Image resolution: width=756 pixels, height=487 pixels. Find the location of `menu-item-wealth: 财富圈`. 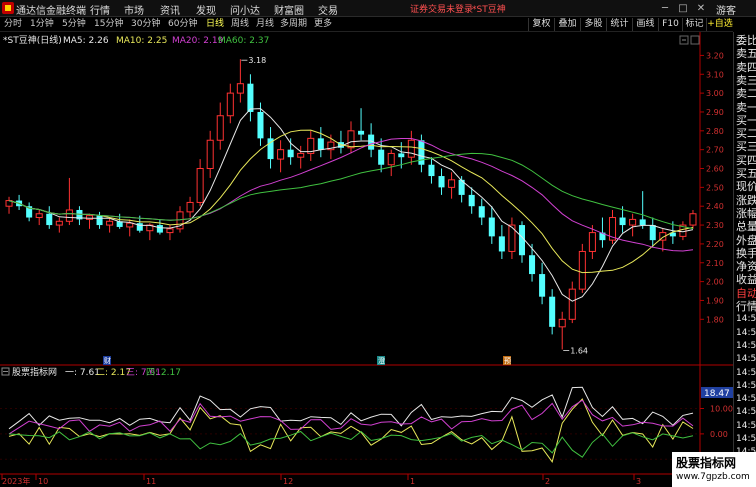

menu-item-wealth: 财富圈 is located at coordinates (289, 9).